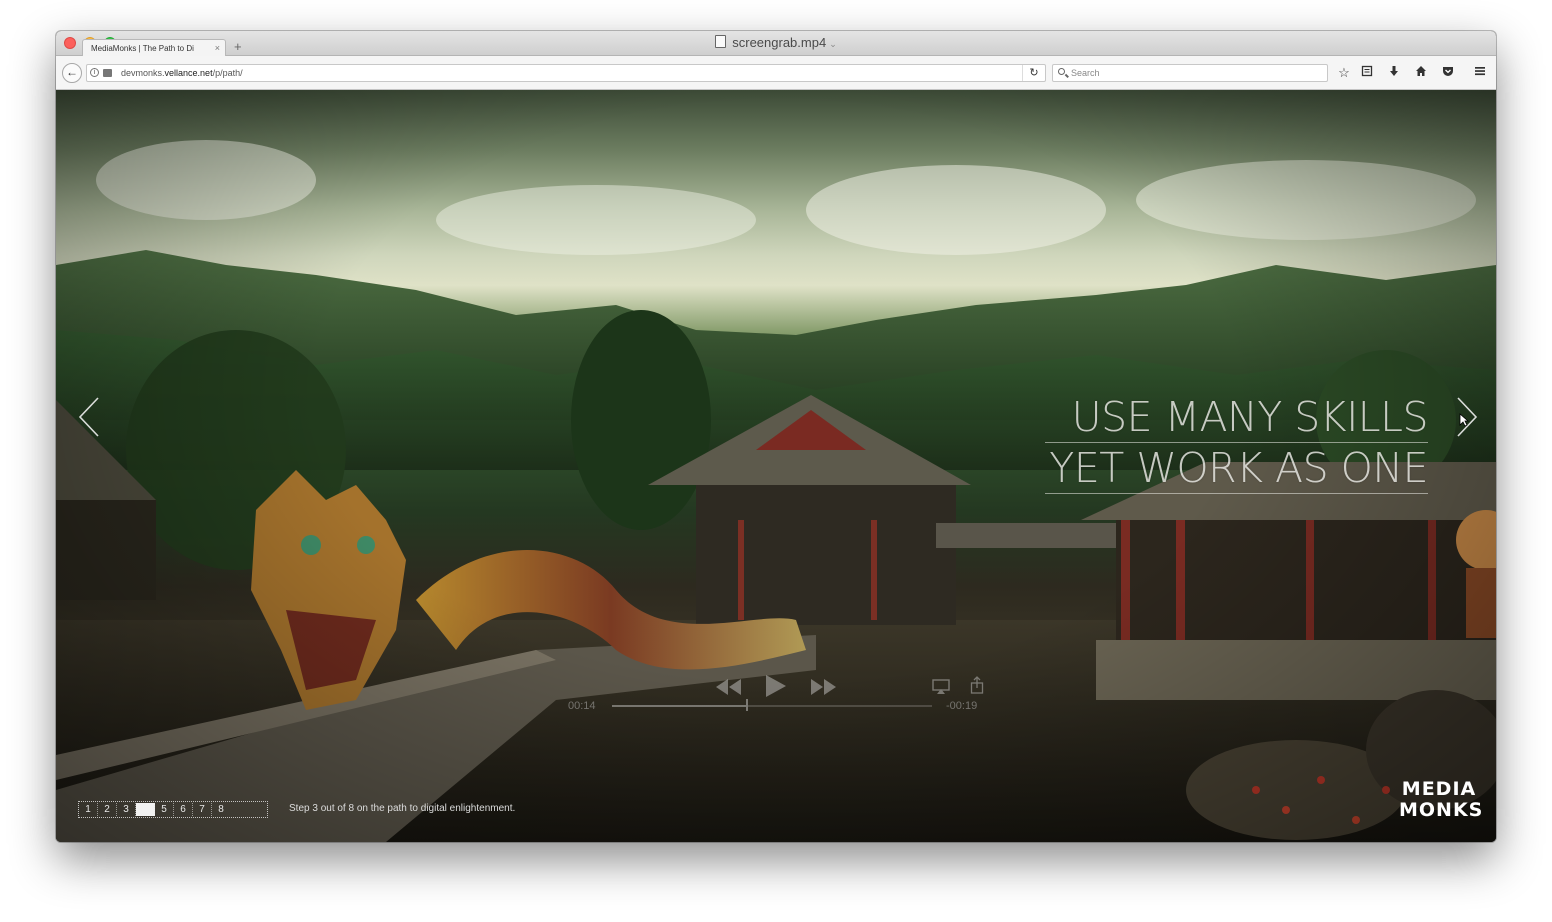 The width and height of the screenshot is (1552, 922). Describe the element at coordinates (779, 42) in the screenshot. I see `window-title-text: screengrab.mp4` at that location.